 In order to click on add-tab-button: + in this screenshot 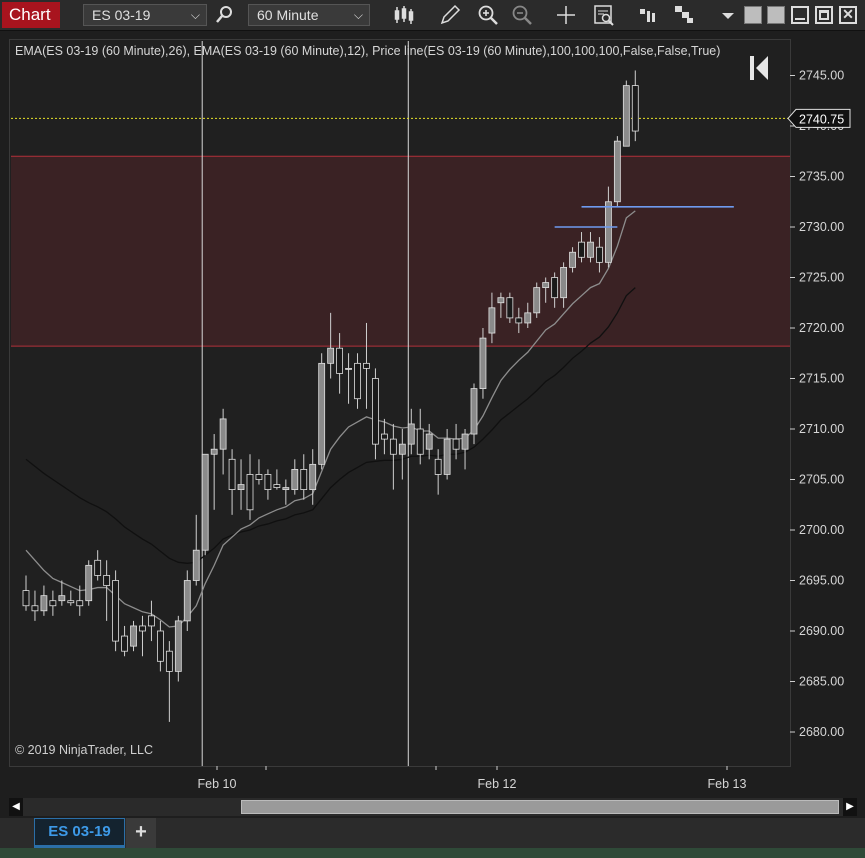, I will do `click(141, 833)`.